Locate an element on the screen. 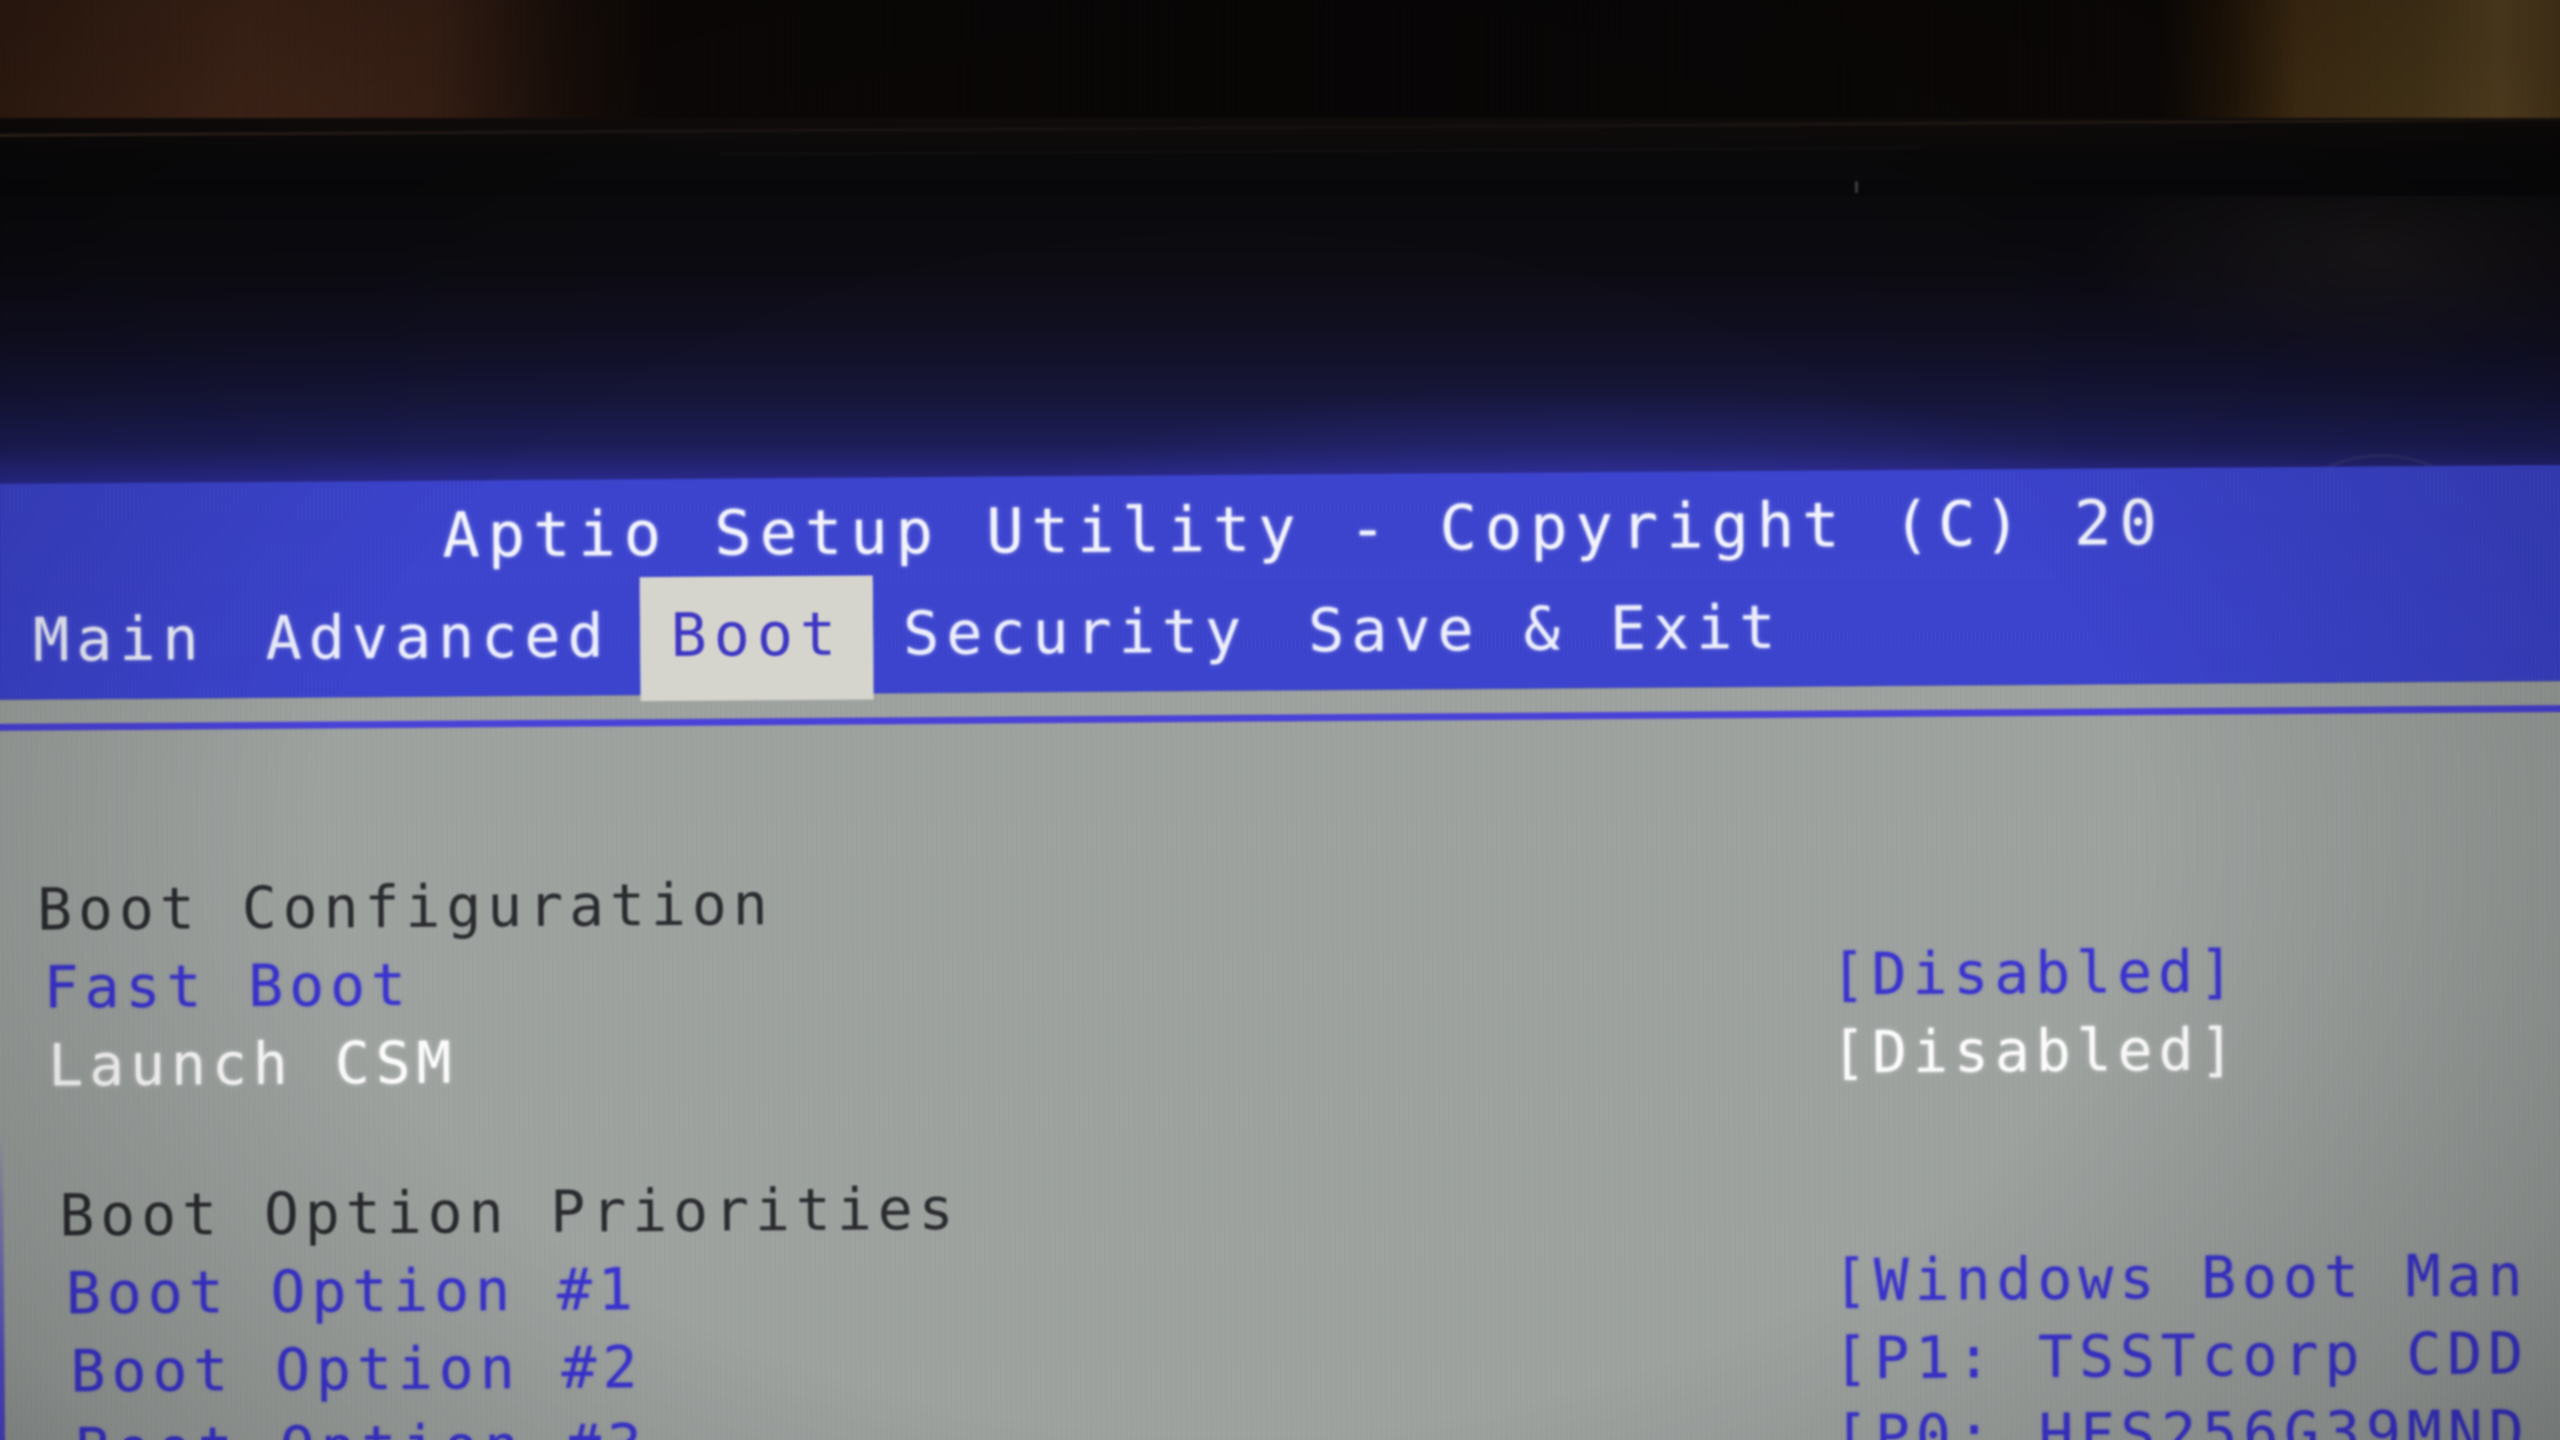 Image resolution: width=2560 pixels, height=1440 pixels. menu-separator-rule is located at coordinates (1280, 717).